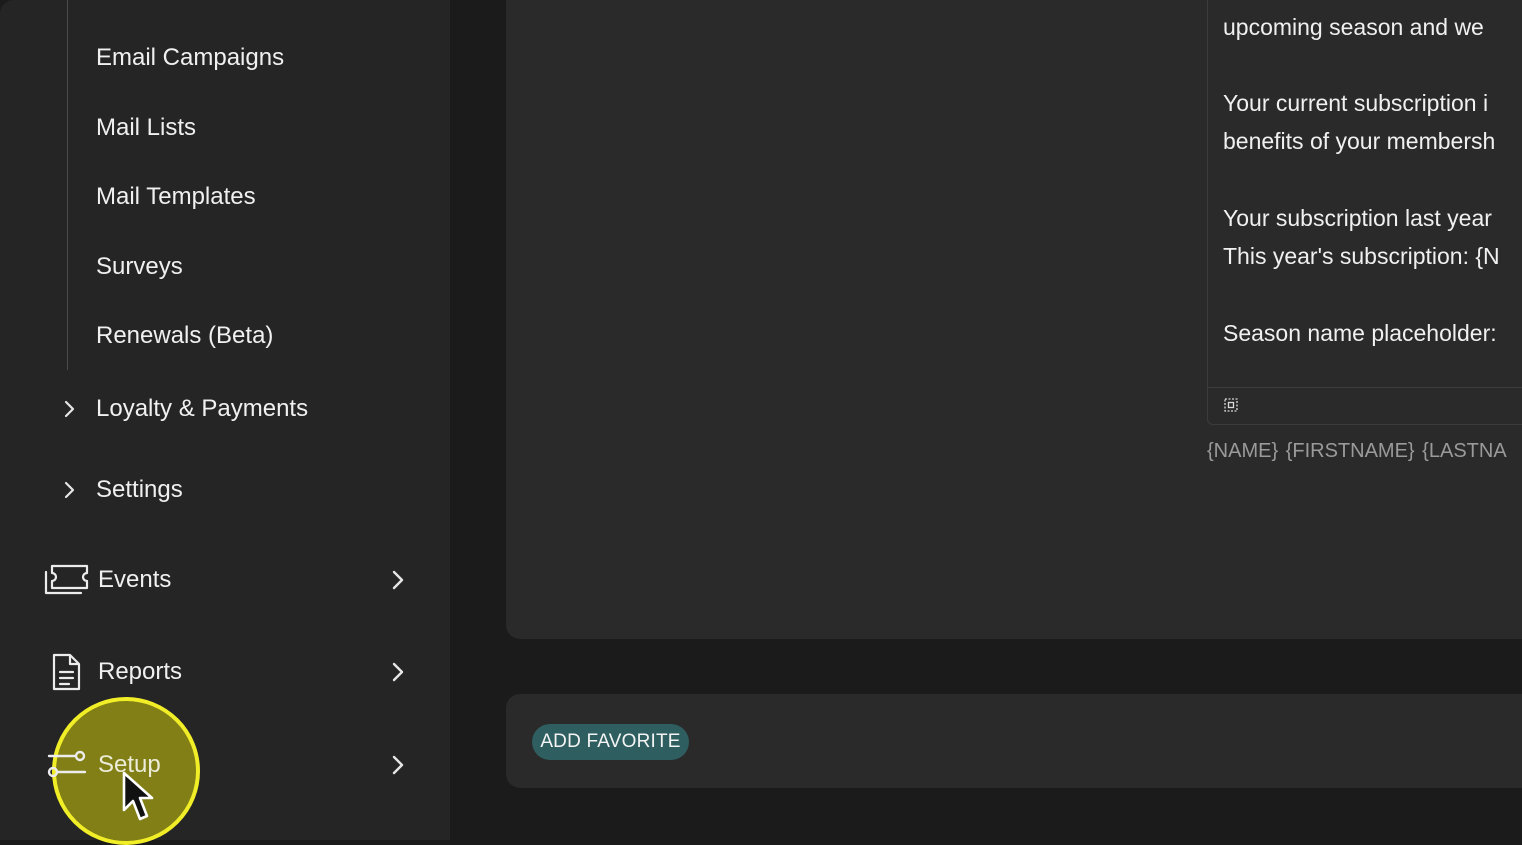  I want to click on editor-footer-divider, so click(1365, 387).